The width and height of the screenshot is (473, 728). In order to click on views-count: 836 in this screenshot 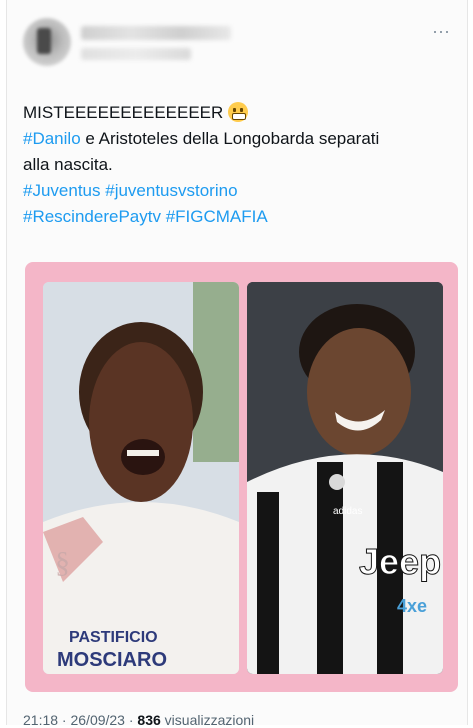, I will do `click(149, 720)`.